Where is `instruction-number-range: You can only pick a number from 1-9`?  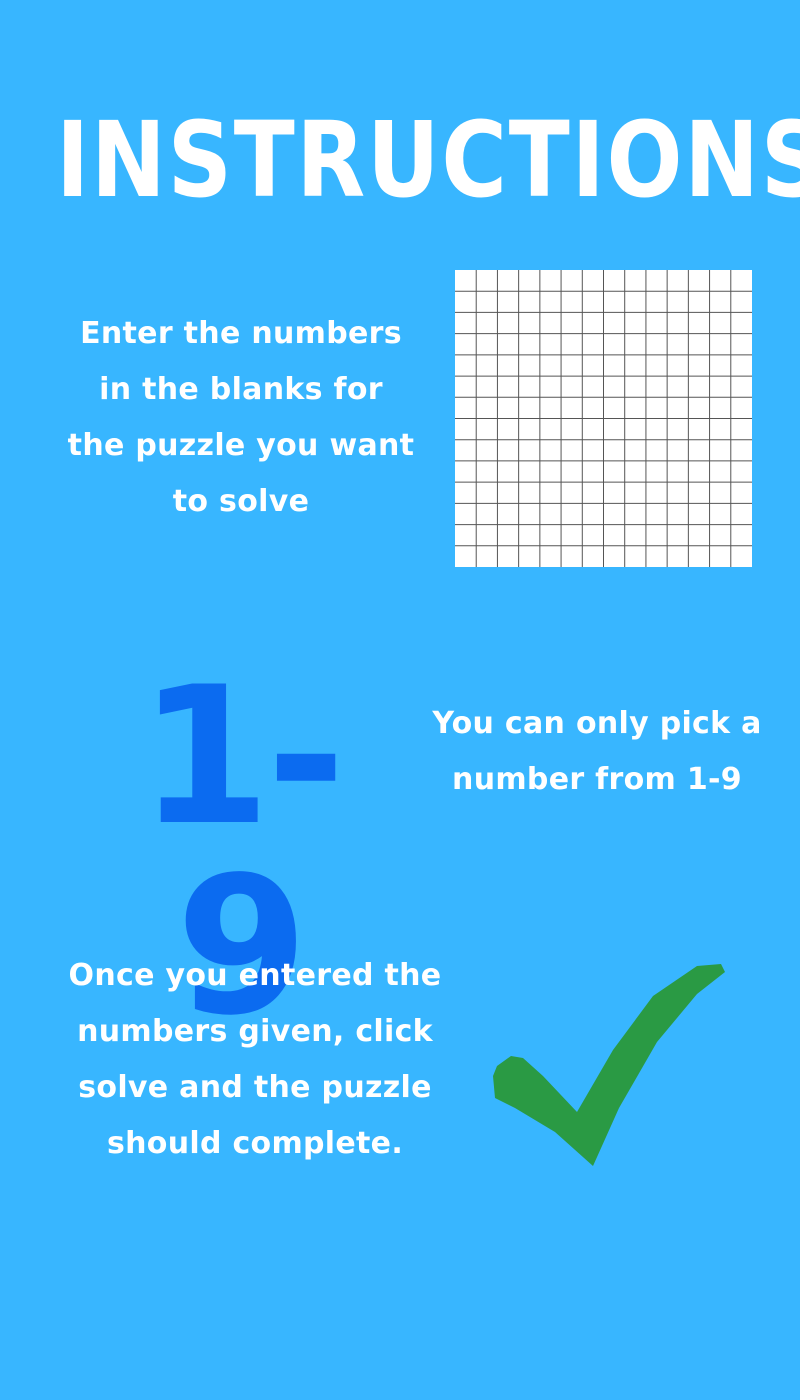
instruction-number-range: You can only pick a number from 1-9 is located at coordinates (597, 751).